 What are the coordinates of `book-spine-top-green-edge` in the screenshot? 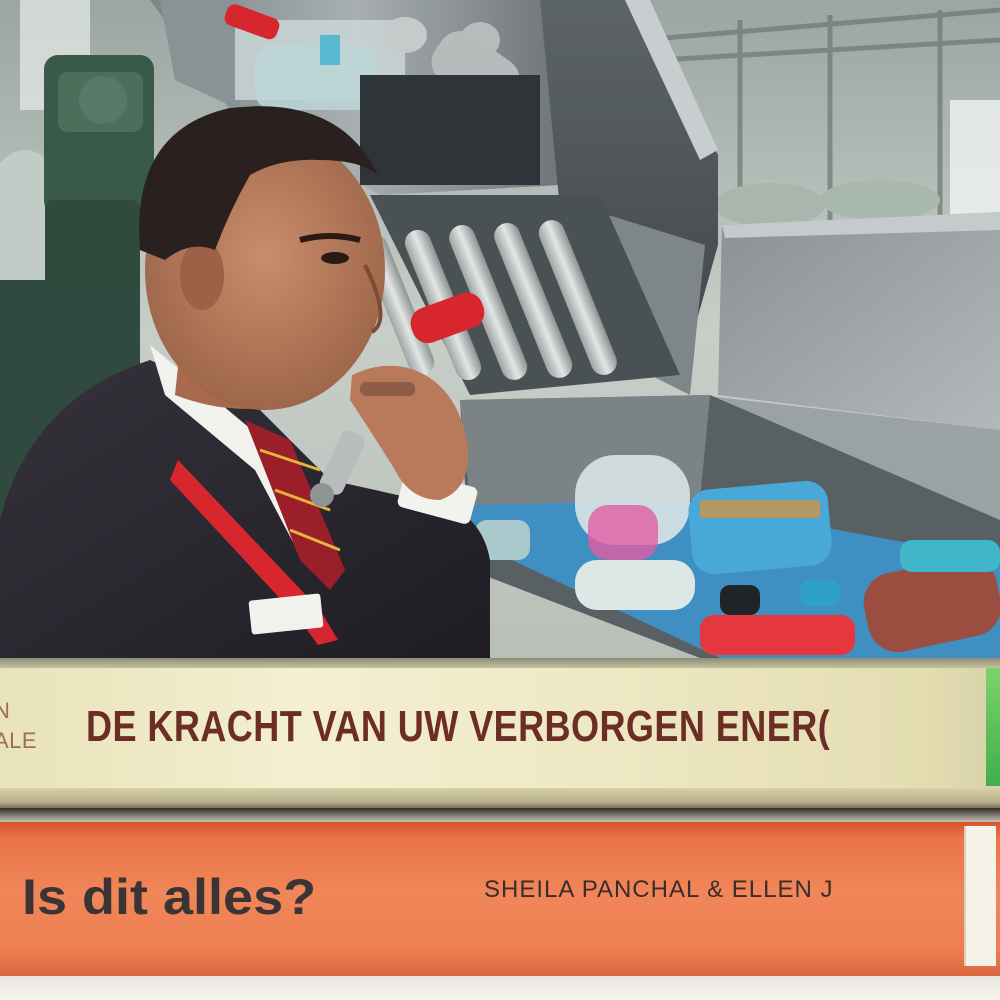 It's located at (993, 727).